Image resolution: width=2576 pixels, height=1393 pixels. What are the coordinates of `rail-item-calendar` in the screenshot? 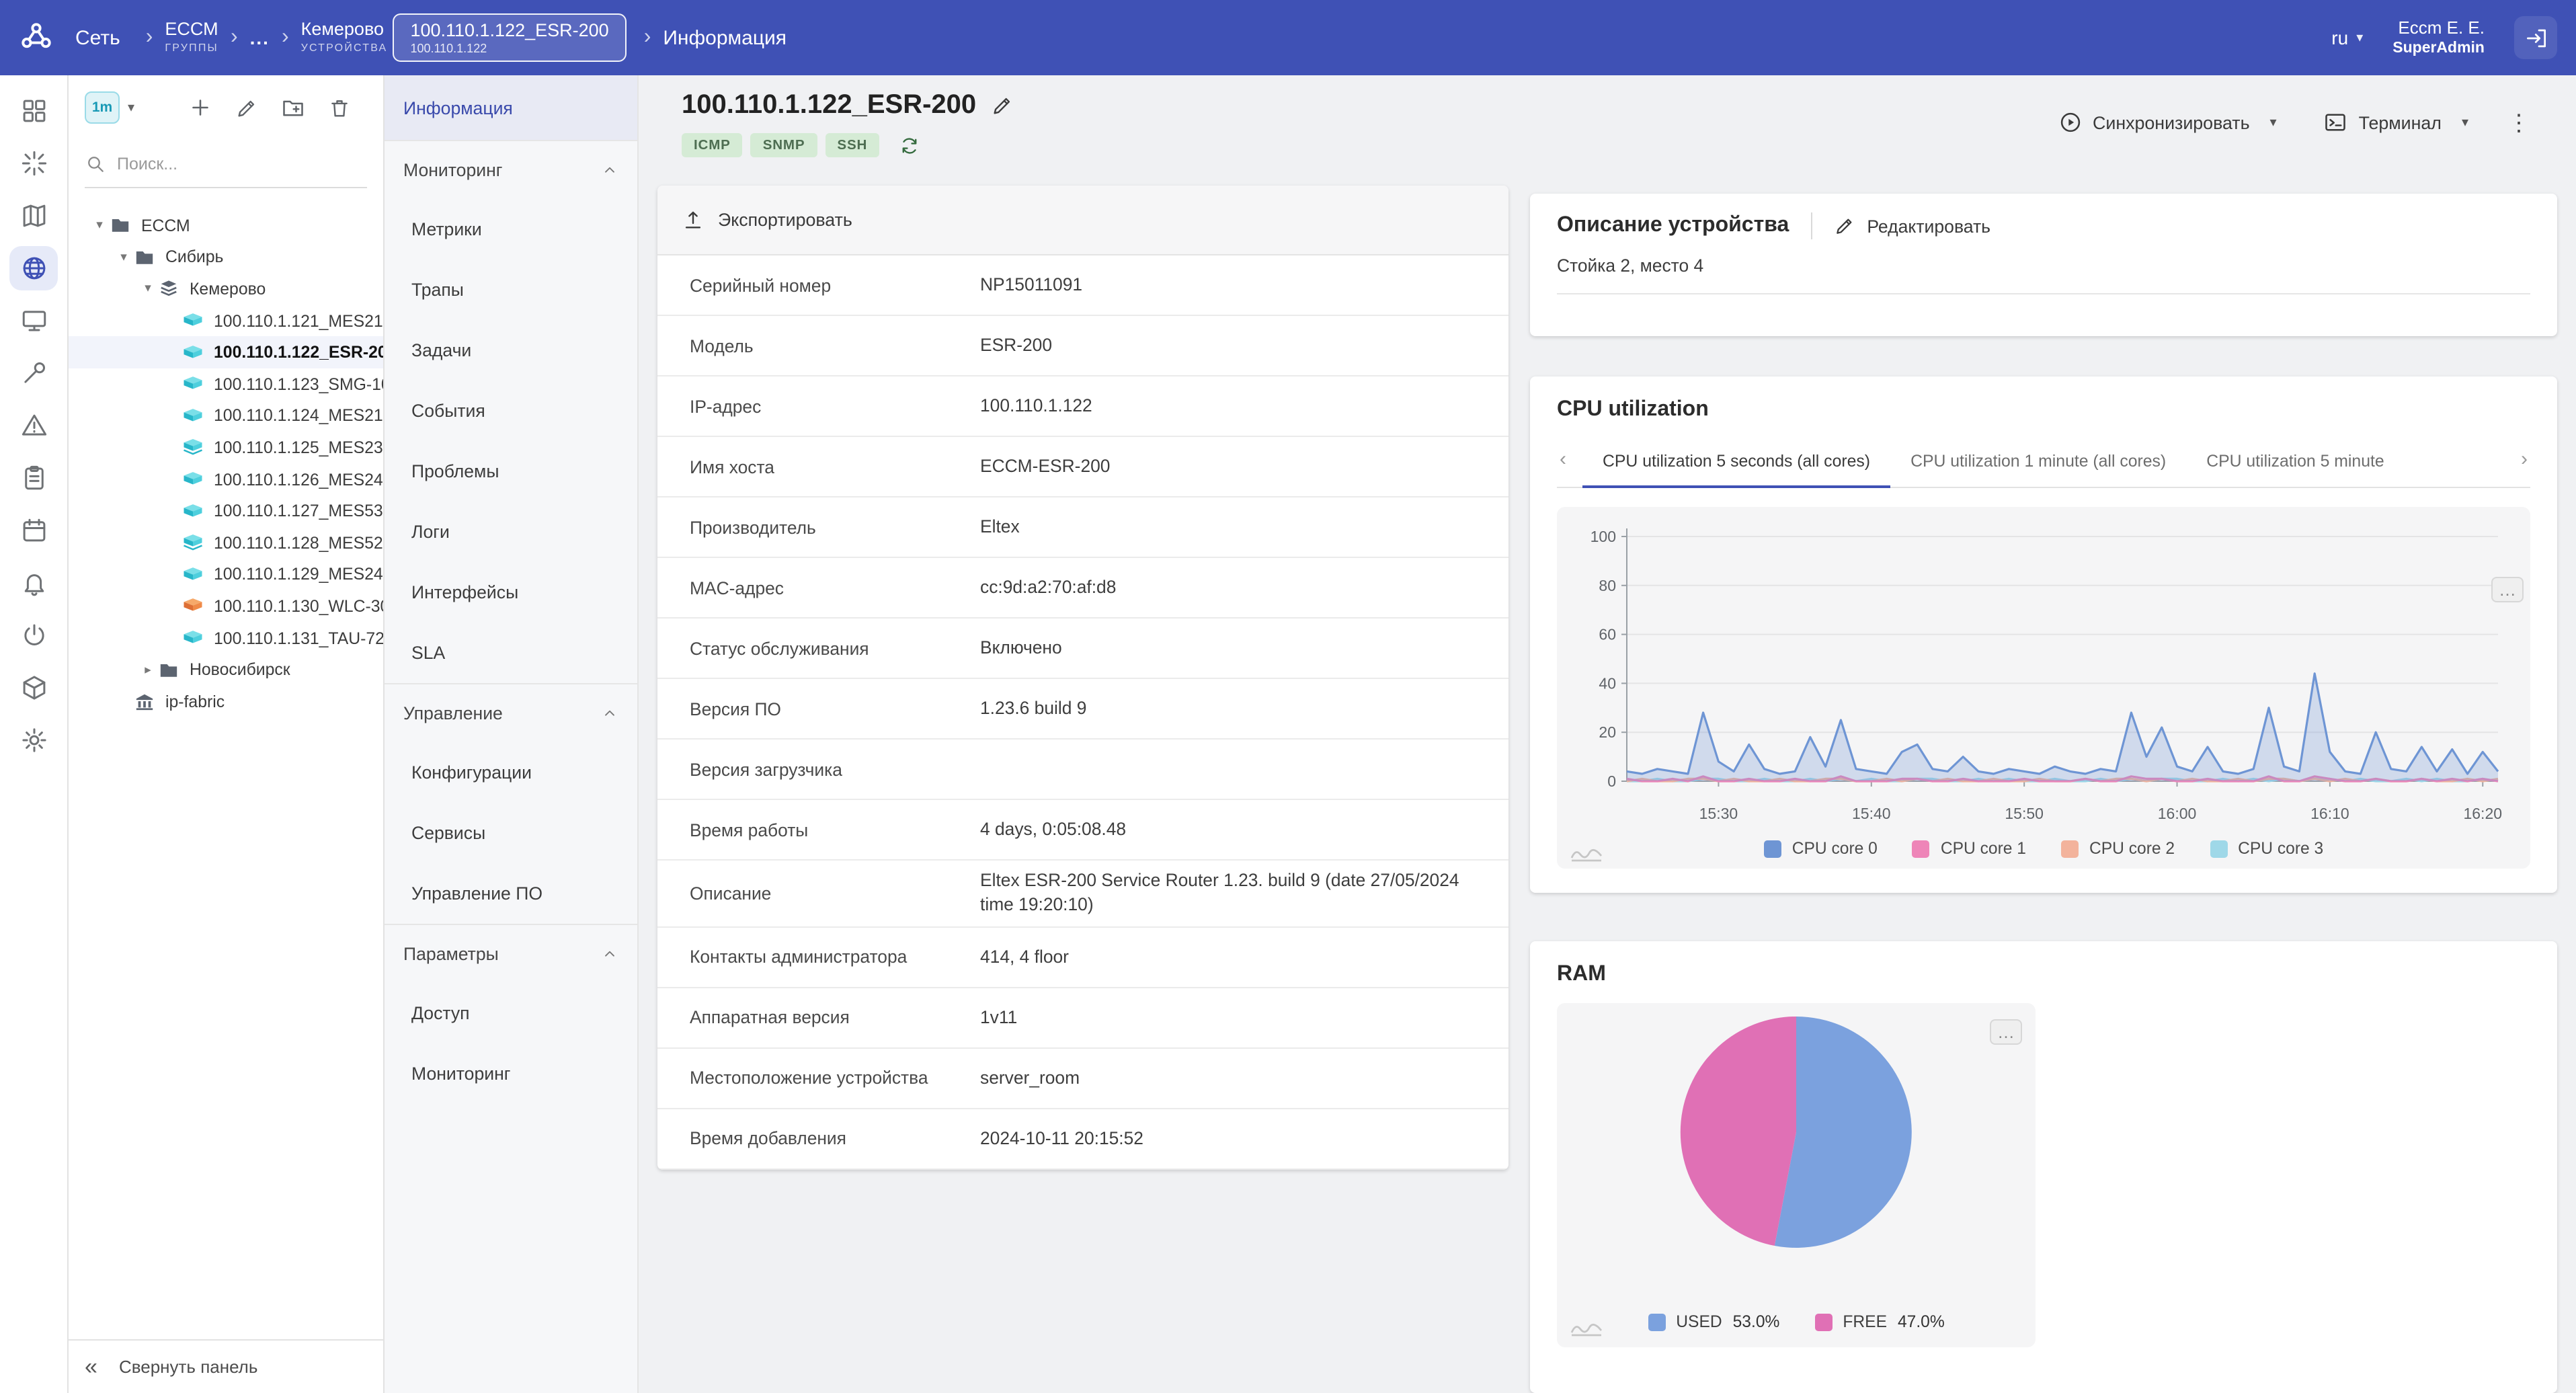 It's located at (33, 530).